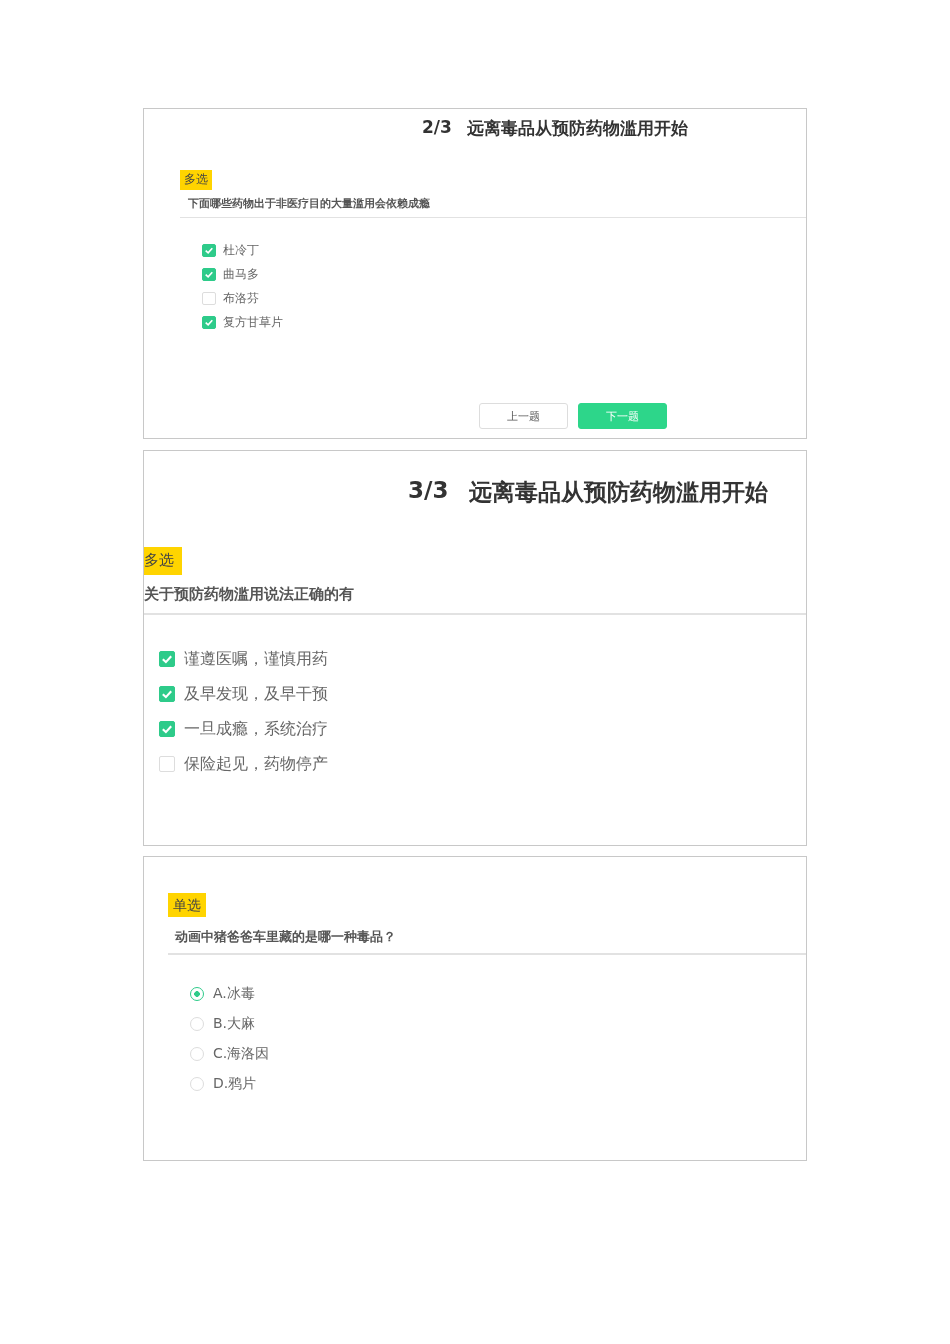 This screenshot has height=1344, width=950. Describe the element at coordinates (241, 274) in the screenshot. I see `option-label: 曲马多` at that location.